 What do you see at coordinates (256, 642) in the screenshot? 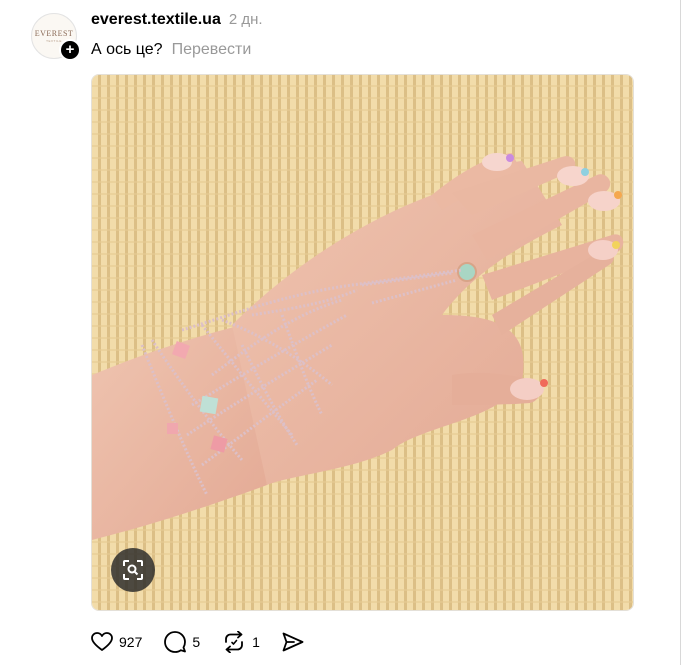
I see `repost-count: 1` at bounding box center [256, 642].